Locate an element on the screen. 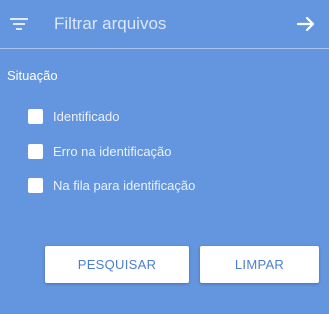 This screenshot has width=329, height=314. filter-files-input is located at coordinates (169, 24).